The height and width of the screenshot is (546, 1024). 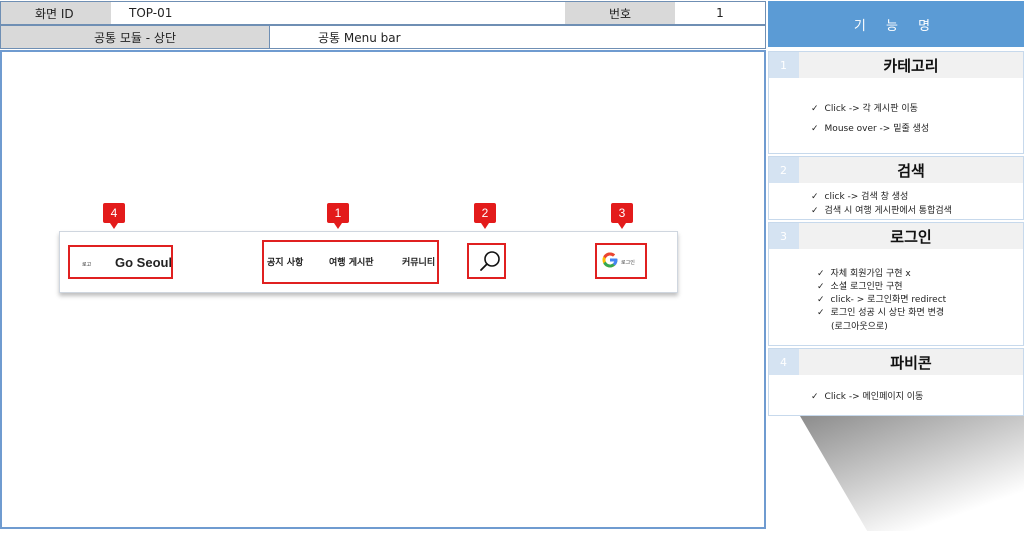 What do you see at coordinates (911, 170) in the screenshot?
I see `section-title: 검색` at bounding box center [911, 170].